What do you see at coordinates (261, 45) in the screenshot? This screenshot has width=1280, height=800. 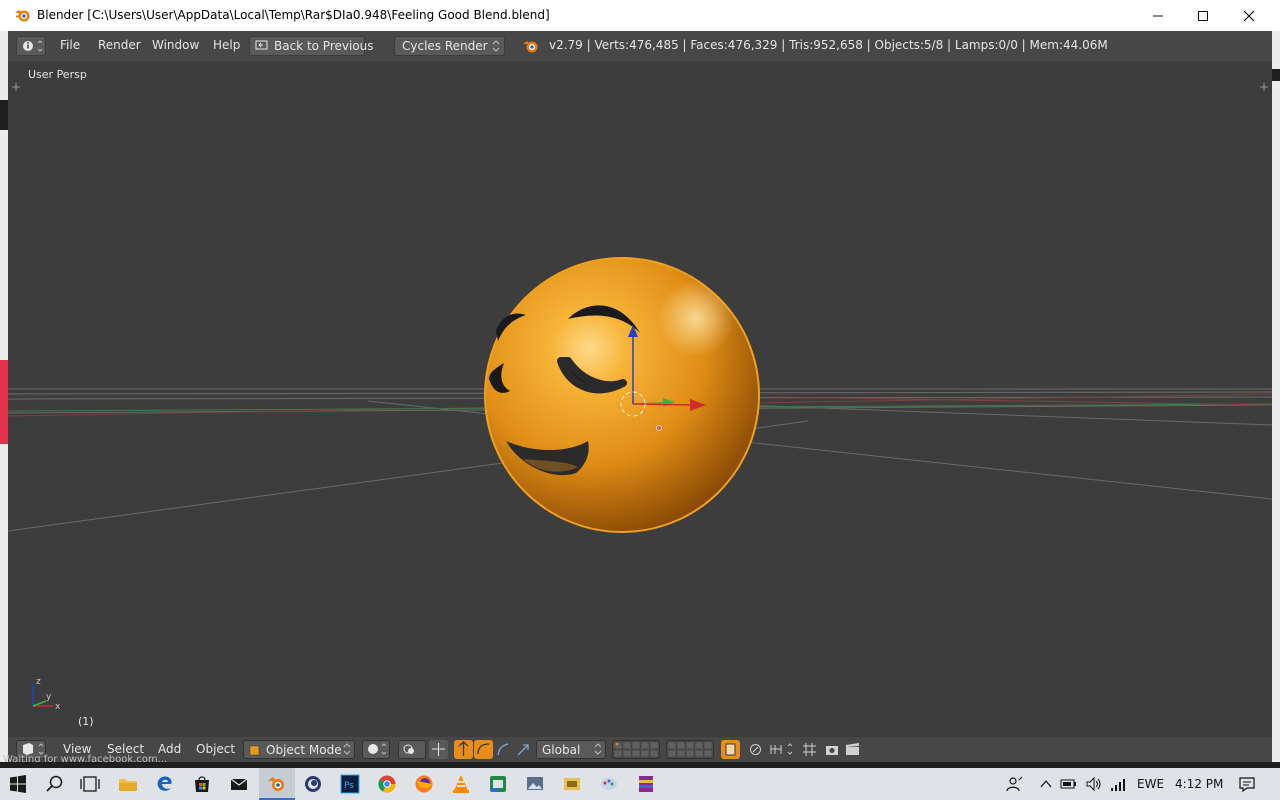 I see `screen-back-icon` at bounding box center [261, 45].